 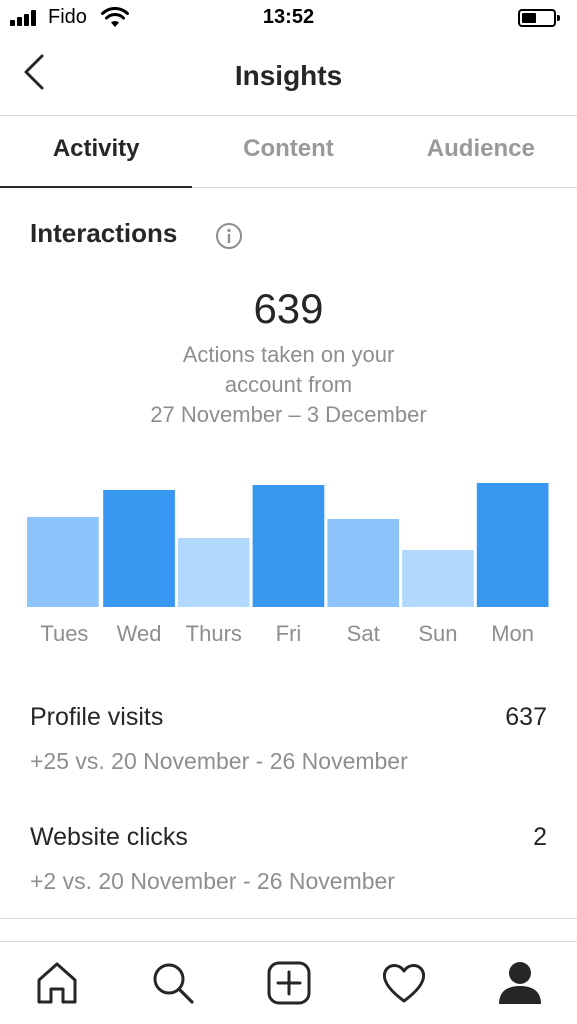 I want to click on tab-content: Content, so click(x=288, y=151).